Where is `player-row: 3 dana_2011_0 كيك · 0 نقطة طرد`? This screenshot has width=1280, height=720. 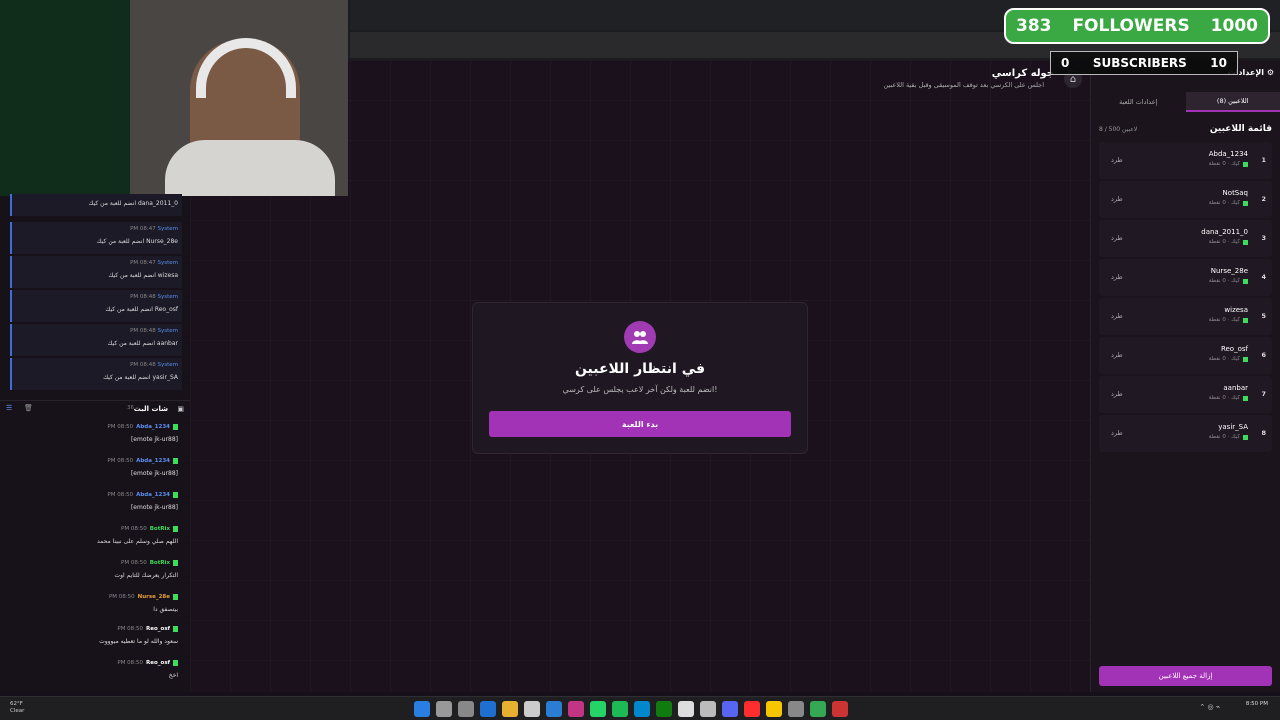 player-row: 3 dana_2011_0 كيك · 0 نقطة طرد is located at coordinates (1185, 238).